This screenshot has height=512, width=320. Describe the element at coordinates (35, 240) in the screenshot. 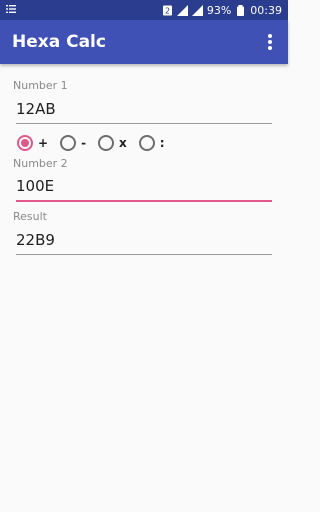

I see `result-value: 22B9` at that location.